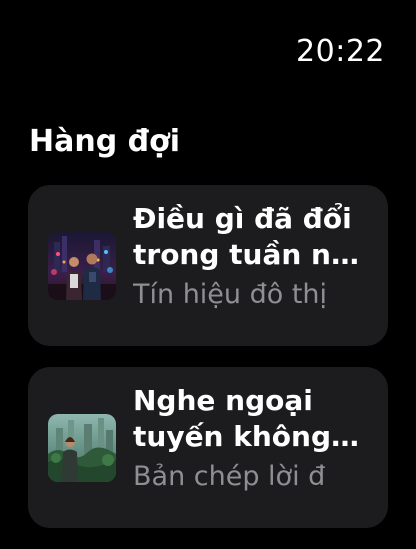 This screenshot has height=549, width=416. What do you see at coordinates (340, 51) in the screenshot?
I see `status-time: 20:22` at bounding box center [340, 51].